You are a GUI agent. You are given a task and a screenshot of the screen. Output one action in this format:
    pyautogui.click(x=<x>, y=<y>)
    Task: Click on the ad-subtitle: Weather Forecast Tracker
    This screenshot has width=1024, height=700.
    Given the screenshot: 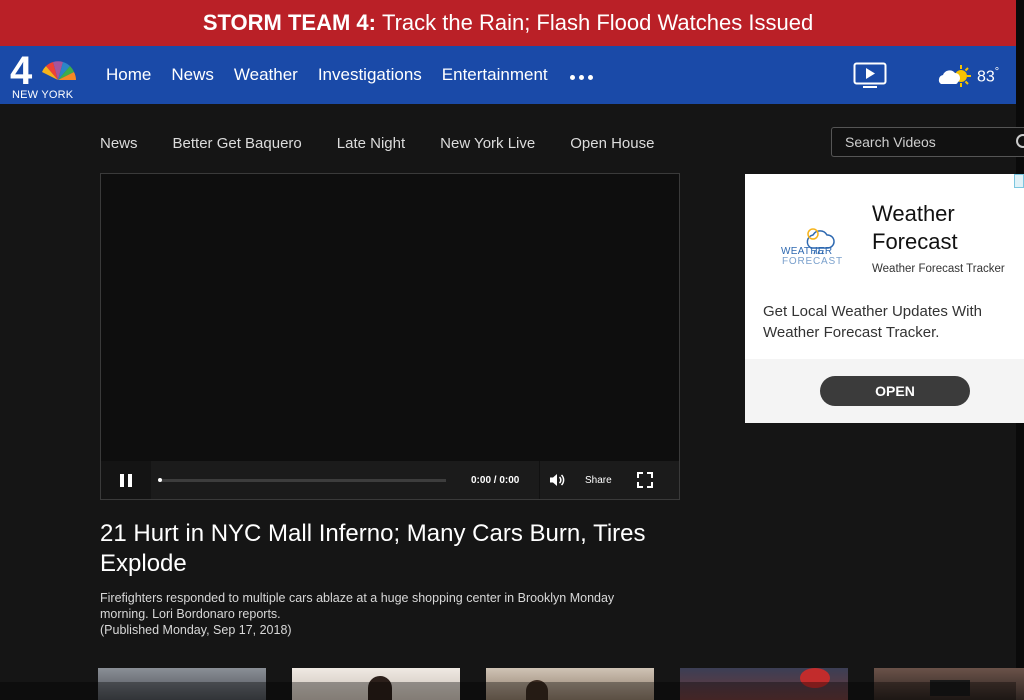 What is the action you would take?
    pyautogui.click(x=938, y=269)
    